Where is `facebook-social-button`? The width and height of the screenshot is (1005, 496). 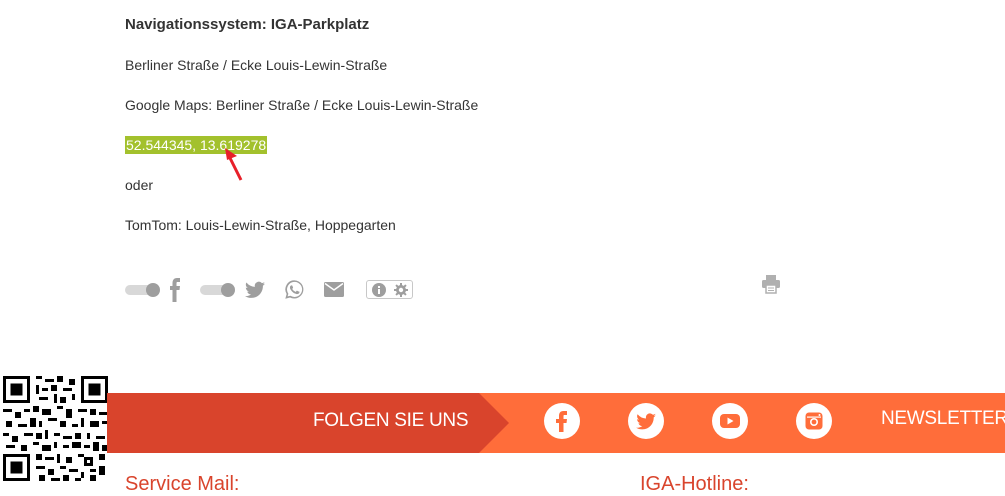 facebook-social-button is located at coordinates (562, 421).